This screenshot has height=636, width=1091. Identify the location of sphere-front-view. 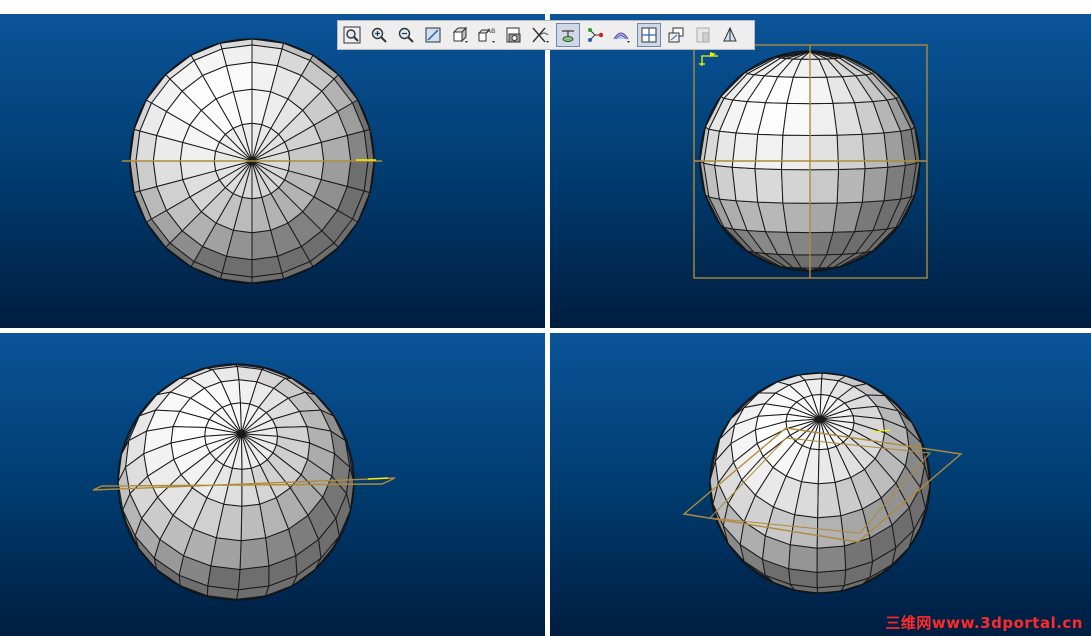
(810, 161).